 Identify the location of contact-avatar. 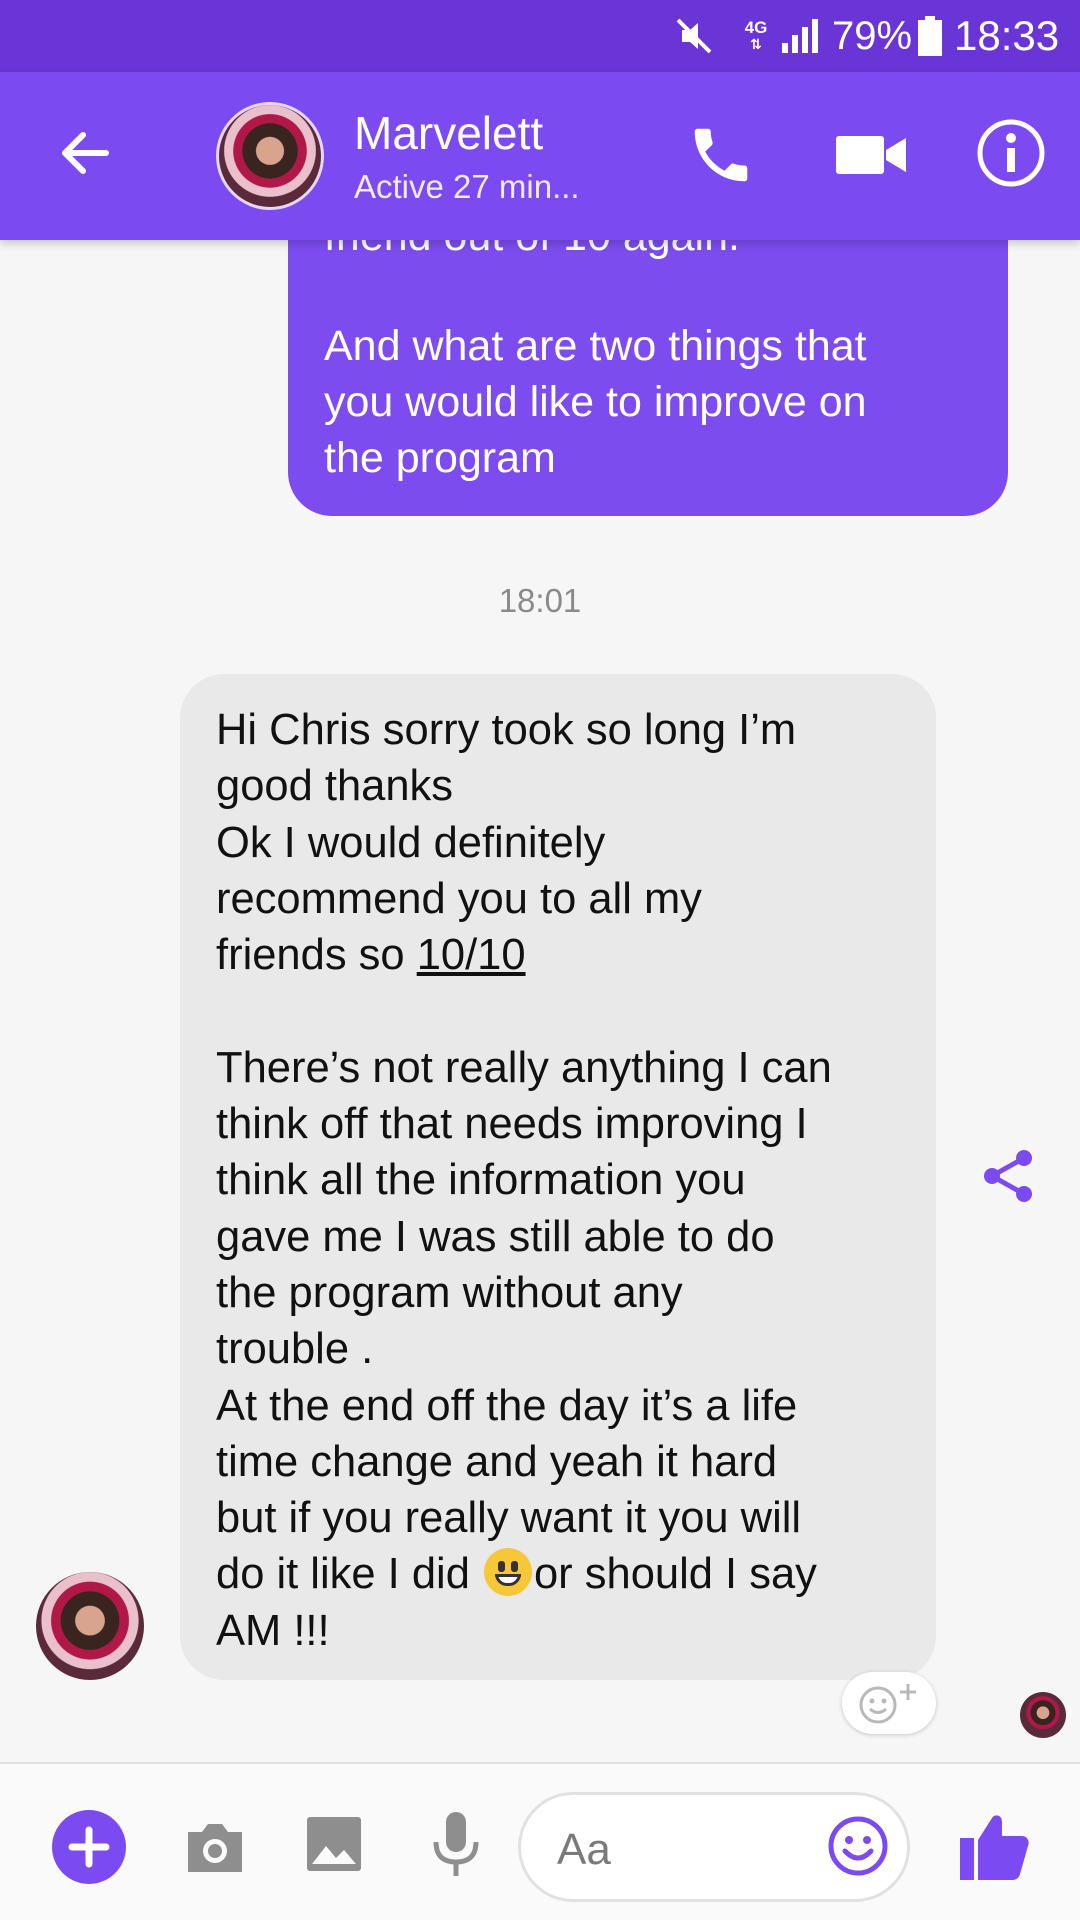
(270, 156).